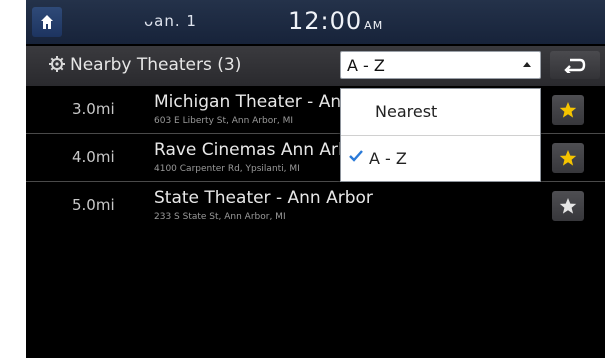 The width and height of the screenshot is (605, 358). I want to click on theater-distance: 3.0mi, so click(93, 109).